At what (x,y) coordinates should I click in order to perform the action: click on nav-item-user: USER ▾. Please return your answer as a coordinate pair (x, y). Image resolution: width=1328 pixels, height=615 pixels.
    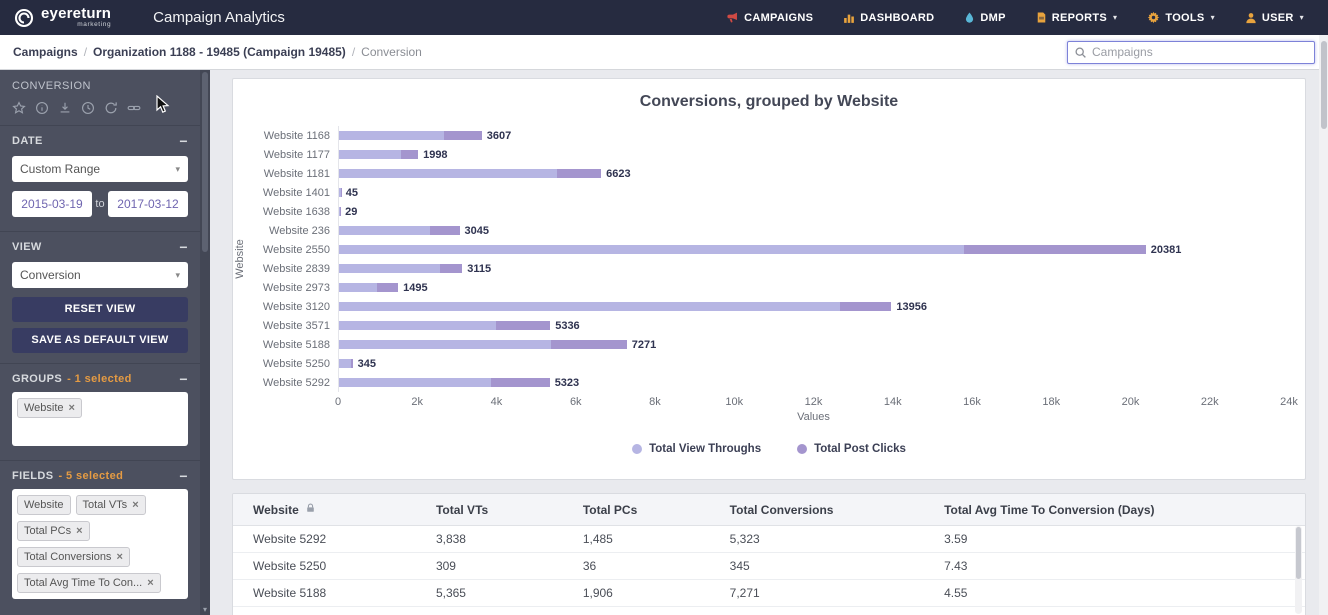
    Looking at the image, I should click on (1274, 18).